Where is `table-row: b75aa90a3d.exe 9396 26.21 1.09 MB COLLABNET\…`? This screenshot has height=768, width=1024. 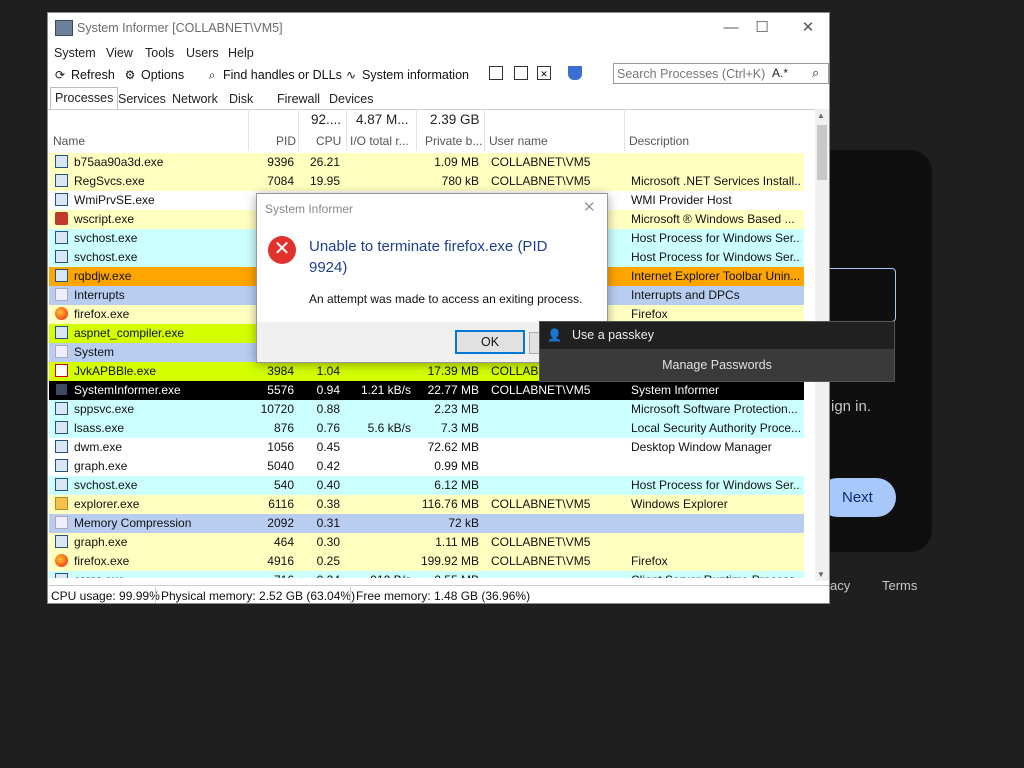 table-row: b75aa90a3d.exe 9396 26.21 1.09 MB COLLABNET\… is located at coordinates (426, 162).